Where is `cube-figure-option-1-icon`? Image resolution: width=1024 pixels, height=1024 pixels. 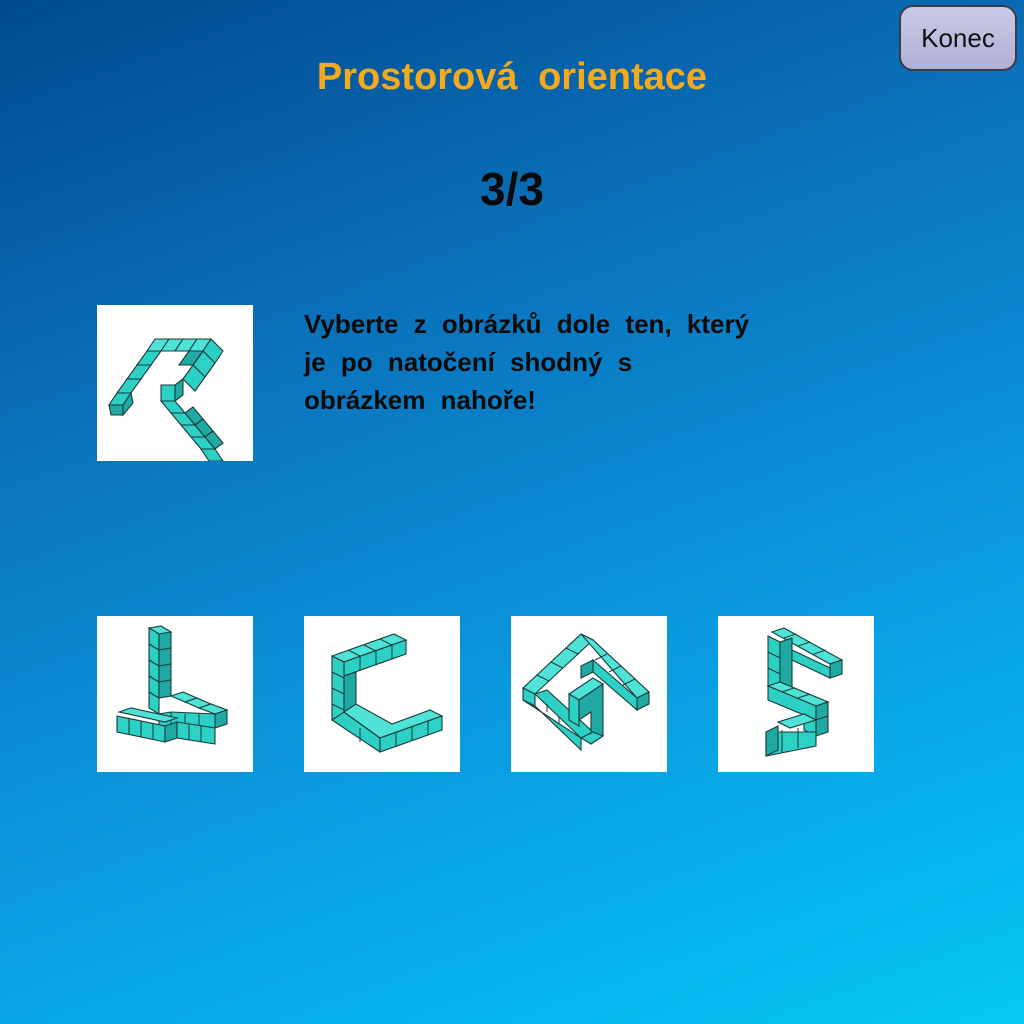
cube-figure-option-1-icon is located at coordinates (172, 685).